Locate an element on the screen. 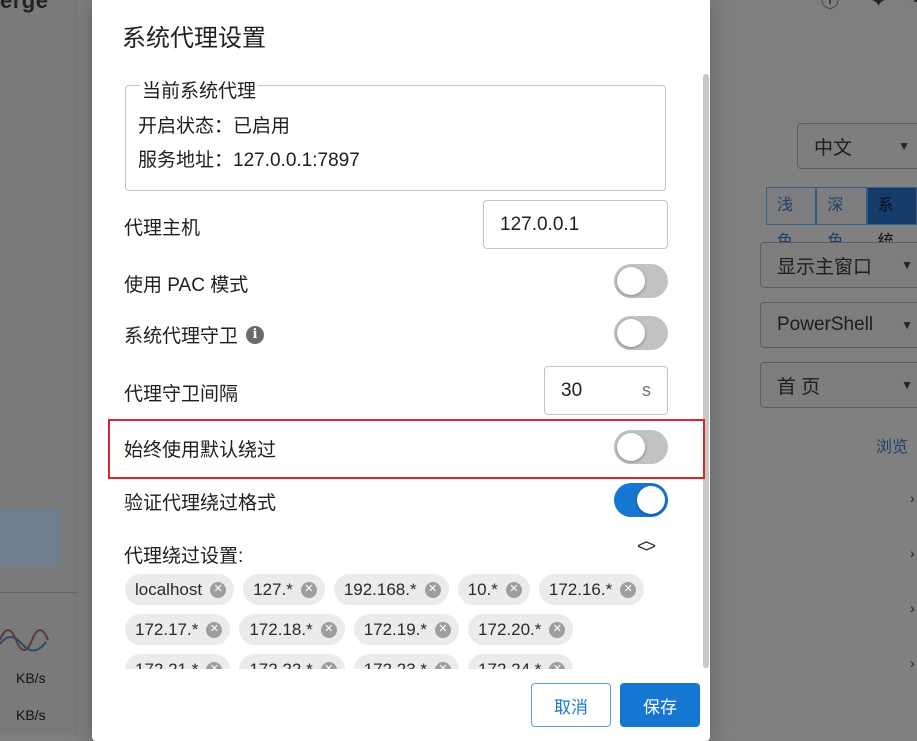 This screenshot has height=741, width=917. proxy-guard-label: 系统代理守卫 i is located at coordinates (194, 334).